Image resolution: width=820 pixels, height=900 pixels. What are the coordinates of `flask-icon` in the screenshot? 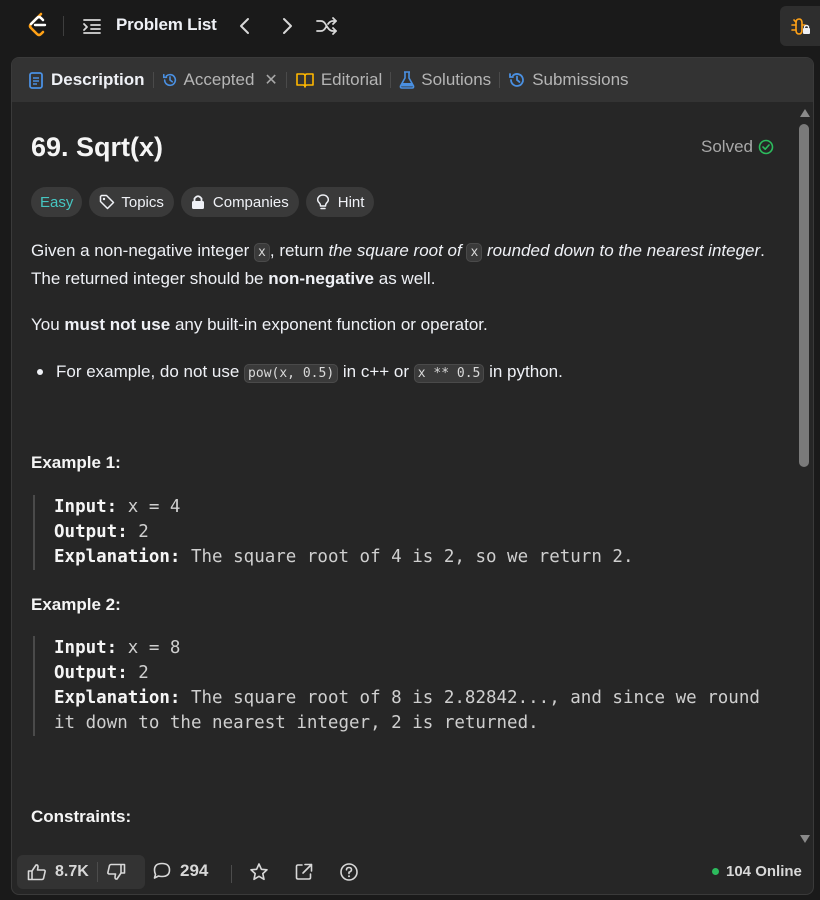 It's located at (407, 80).